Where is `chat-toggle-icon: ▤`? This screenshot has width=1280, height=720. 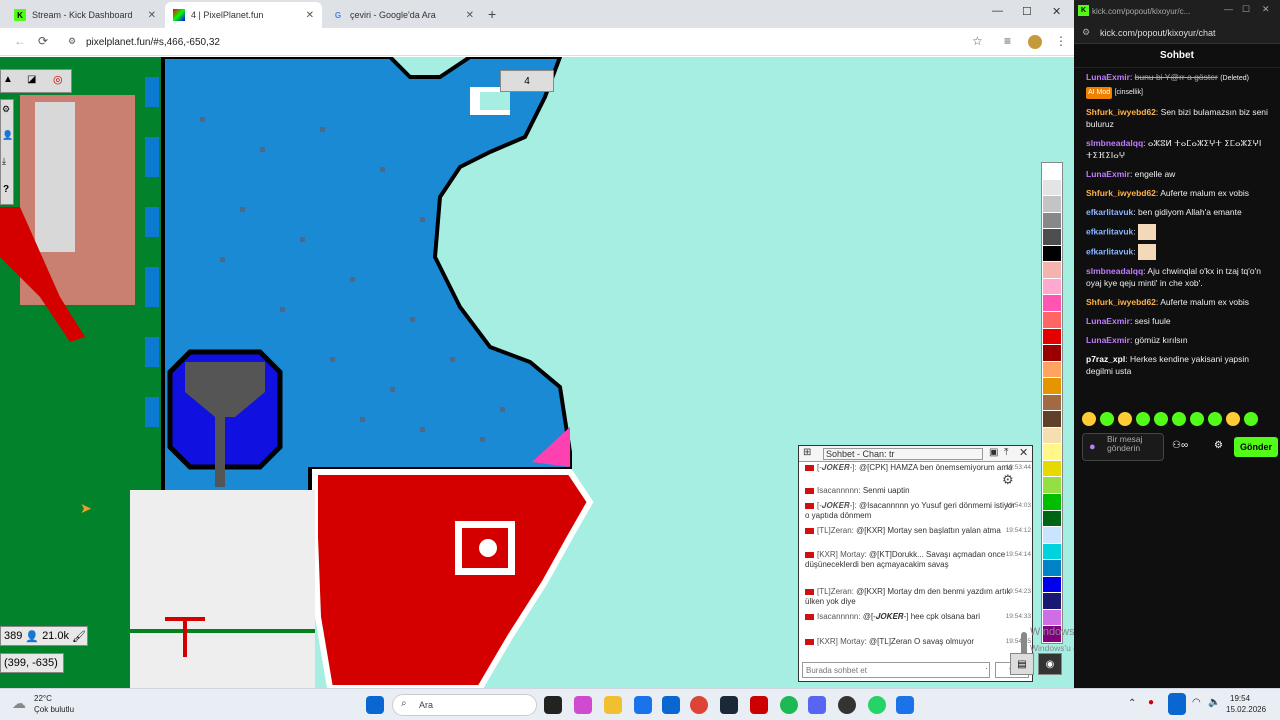 chat-toggle-icon: ▤ is located at coordinates (1022, 664).